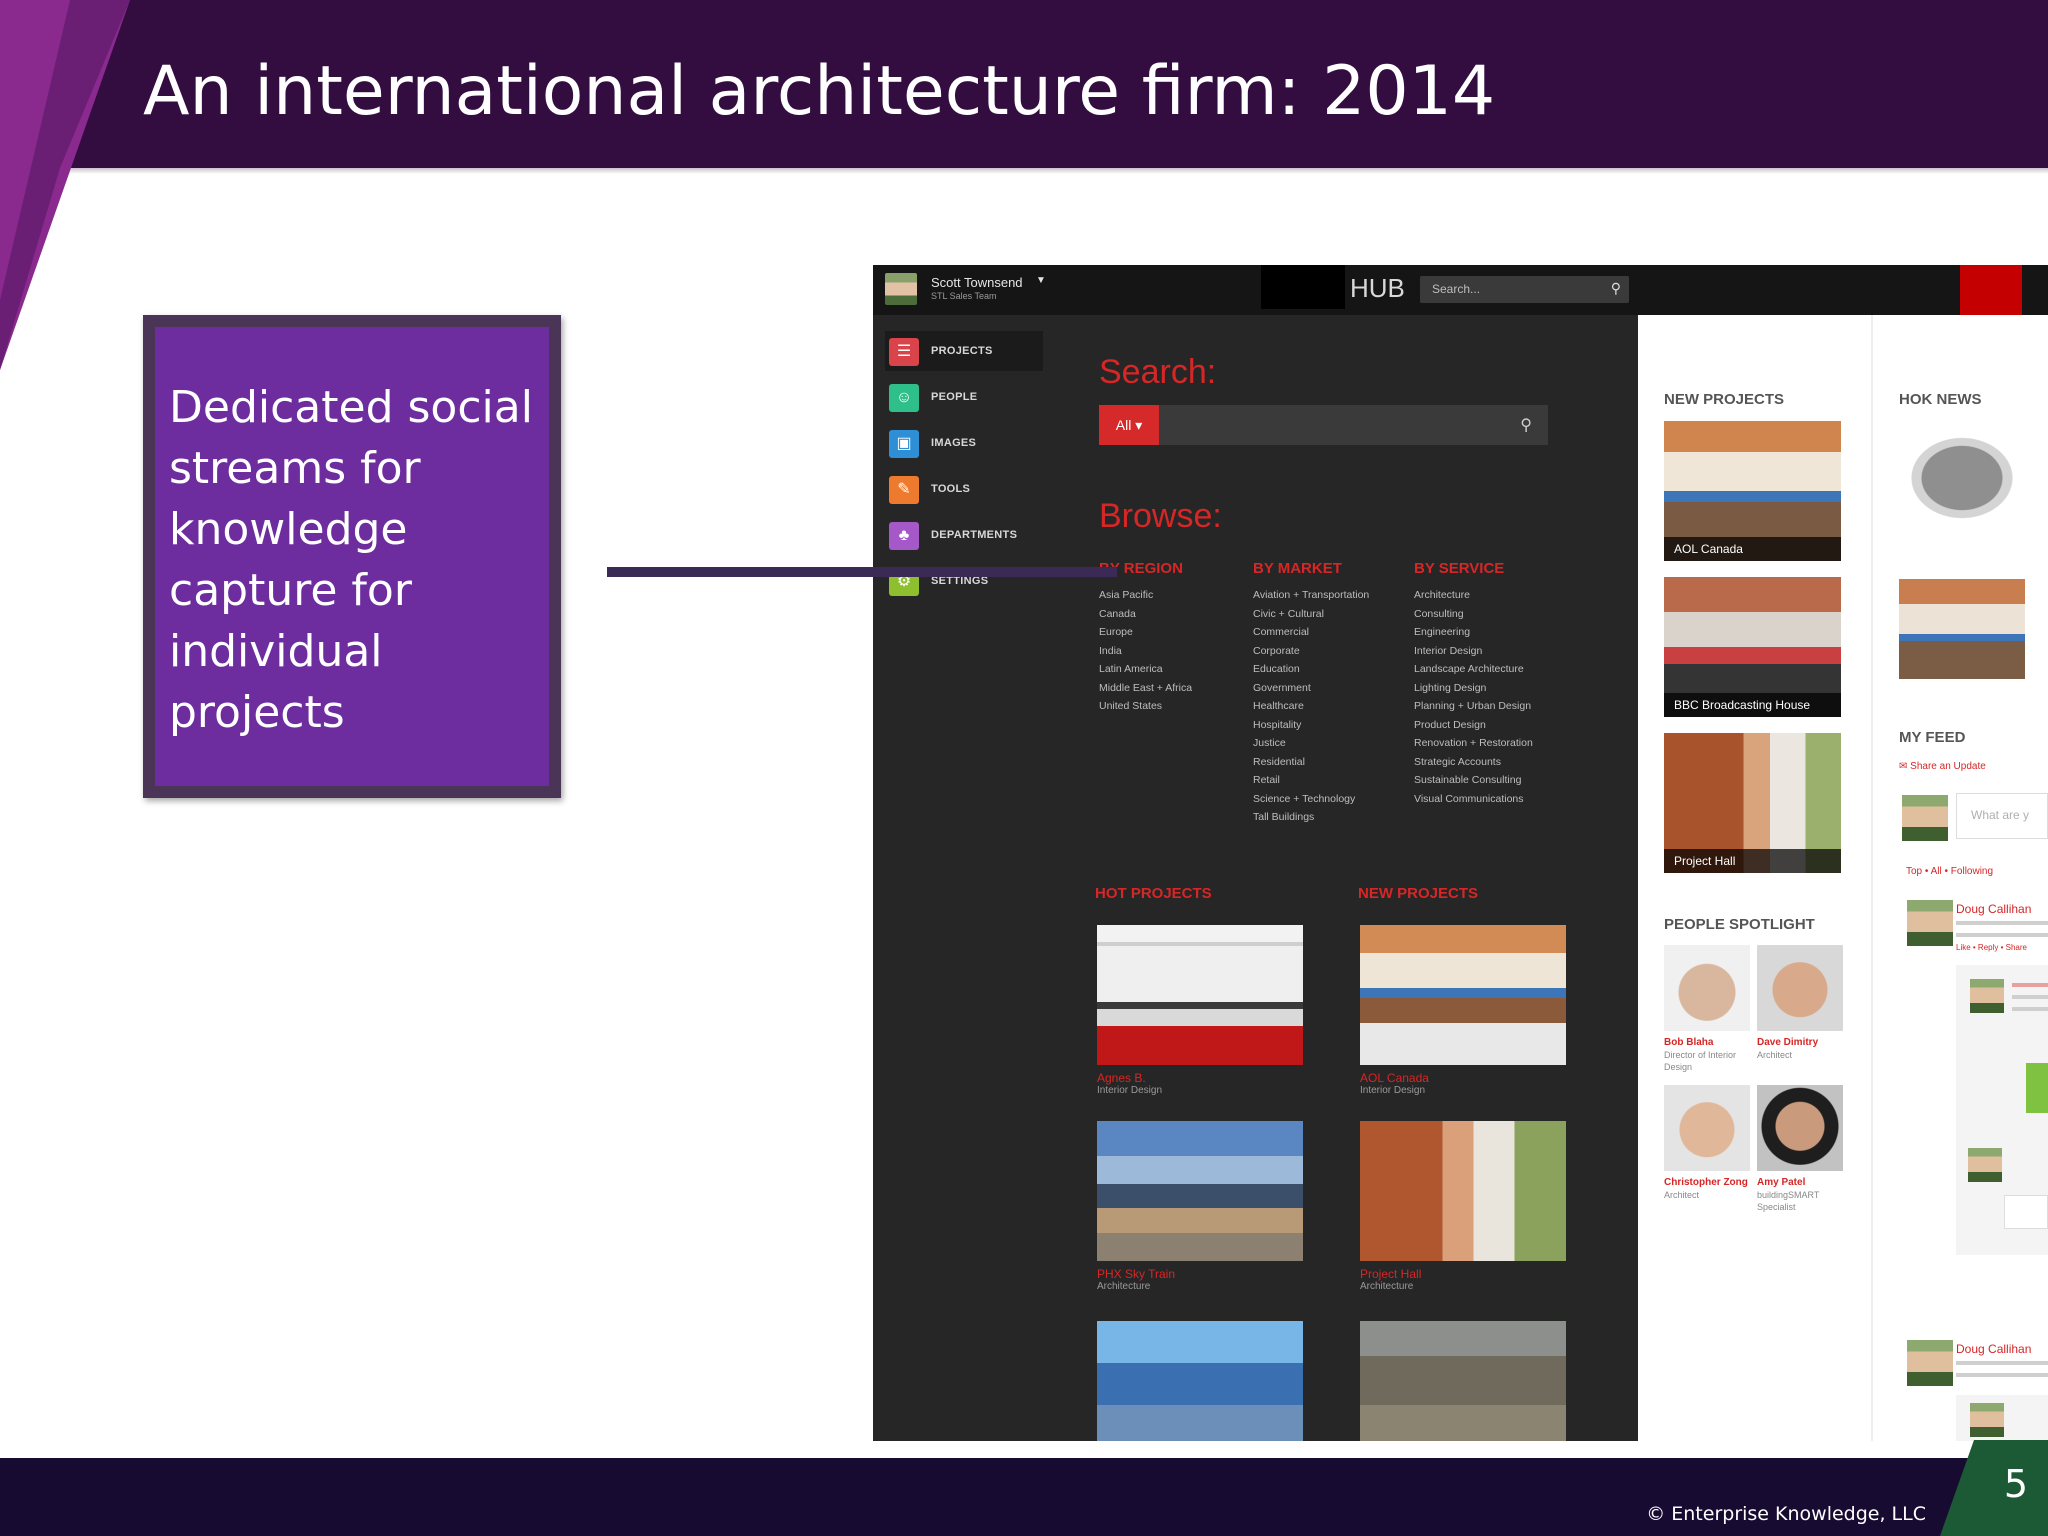  I want to click on browse-link: Corporate, so click(1311, 651).